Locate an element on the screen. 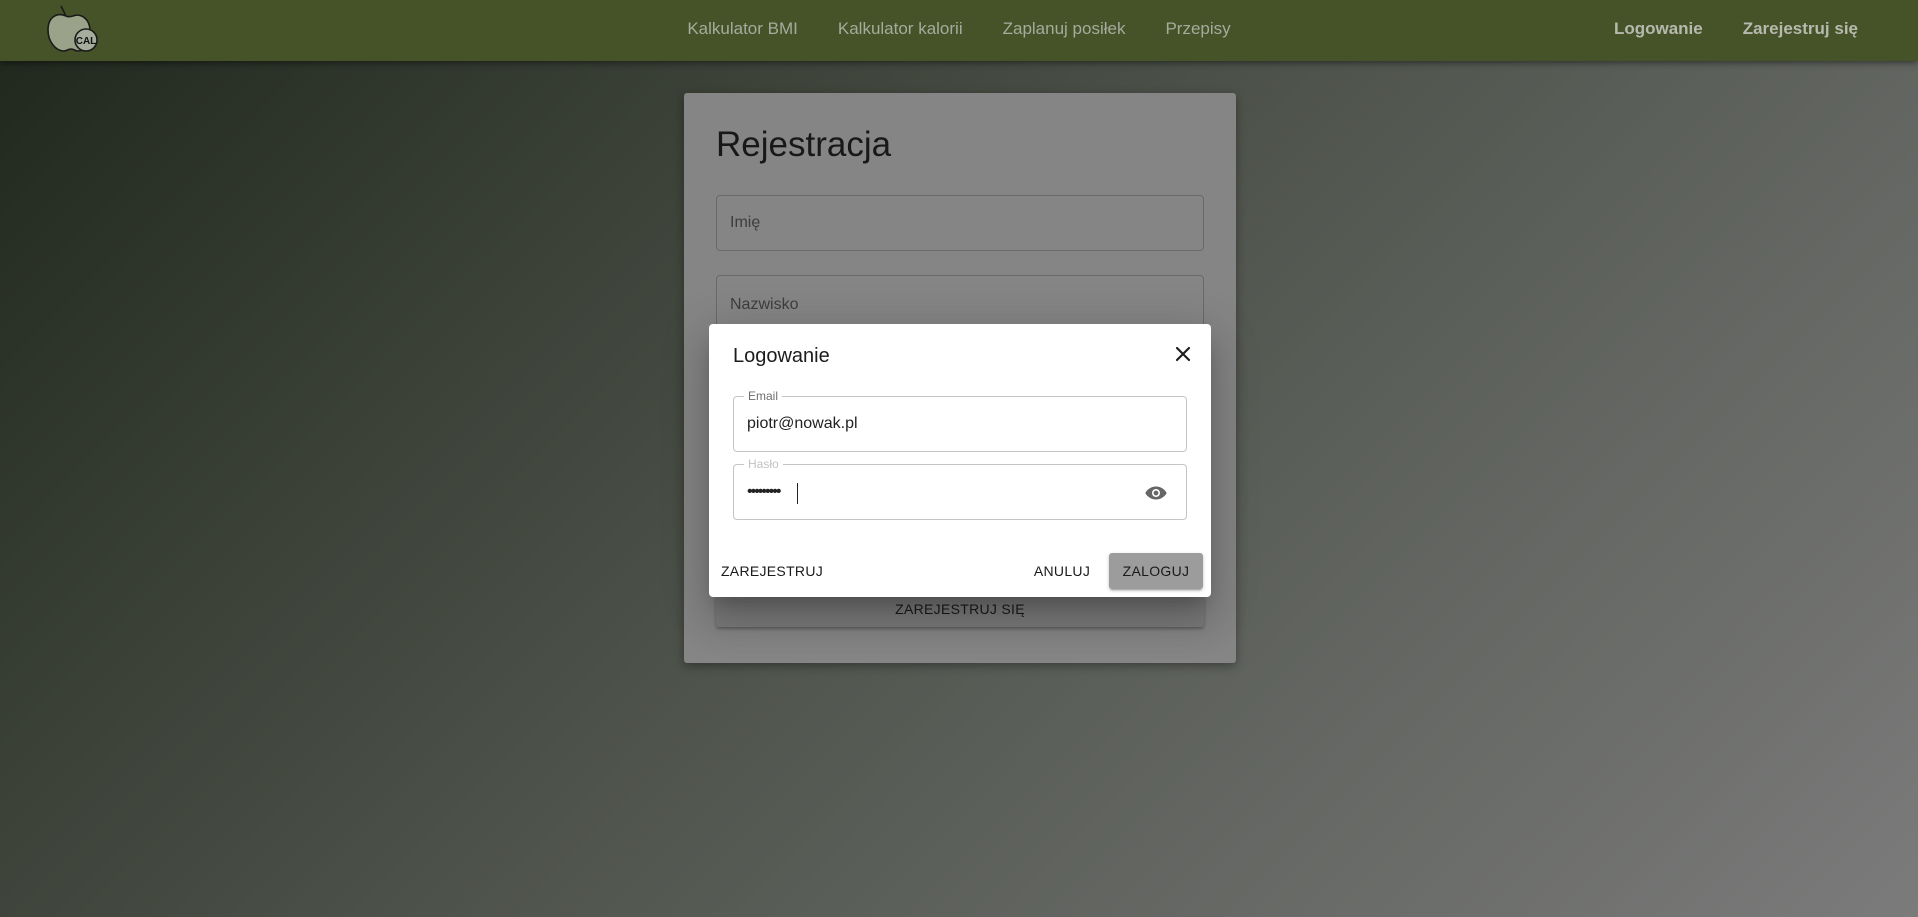  nav-link-calorie-calculator: Kalkulator kalorii is located at coordinates (900, 29).